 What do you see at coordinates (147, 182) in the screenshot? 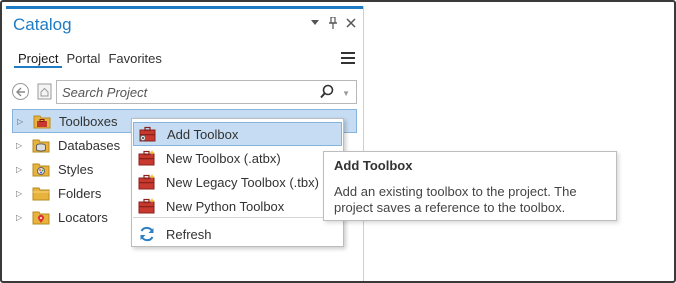
I see `new-legacy-toolbox-icon` at bounding box center [147, 182].